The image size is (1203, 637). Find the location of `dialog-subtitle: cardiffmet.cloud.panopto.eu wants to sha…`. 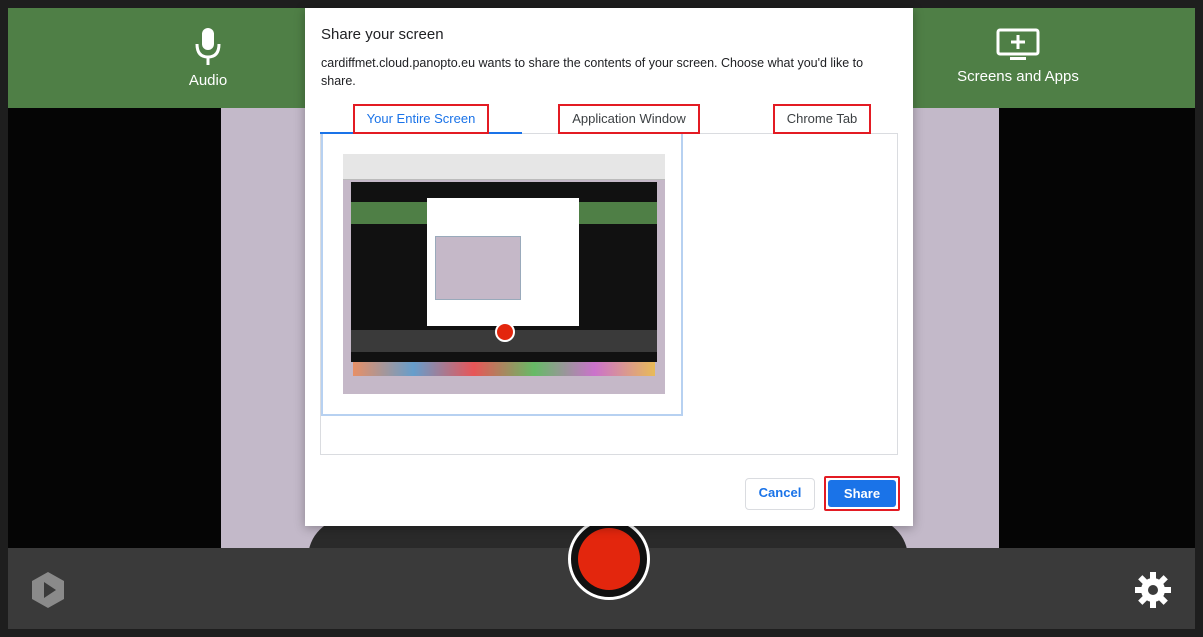

dialog-subtitle: cardiffmet.cloud.panopto.eu wants to sha… is located at coordinates (592, 72).